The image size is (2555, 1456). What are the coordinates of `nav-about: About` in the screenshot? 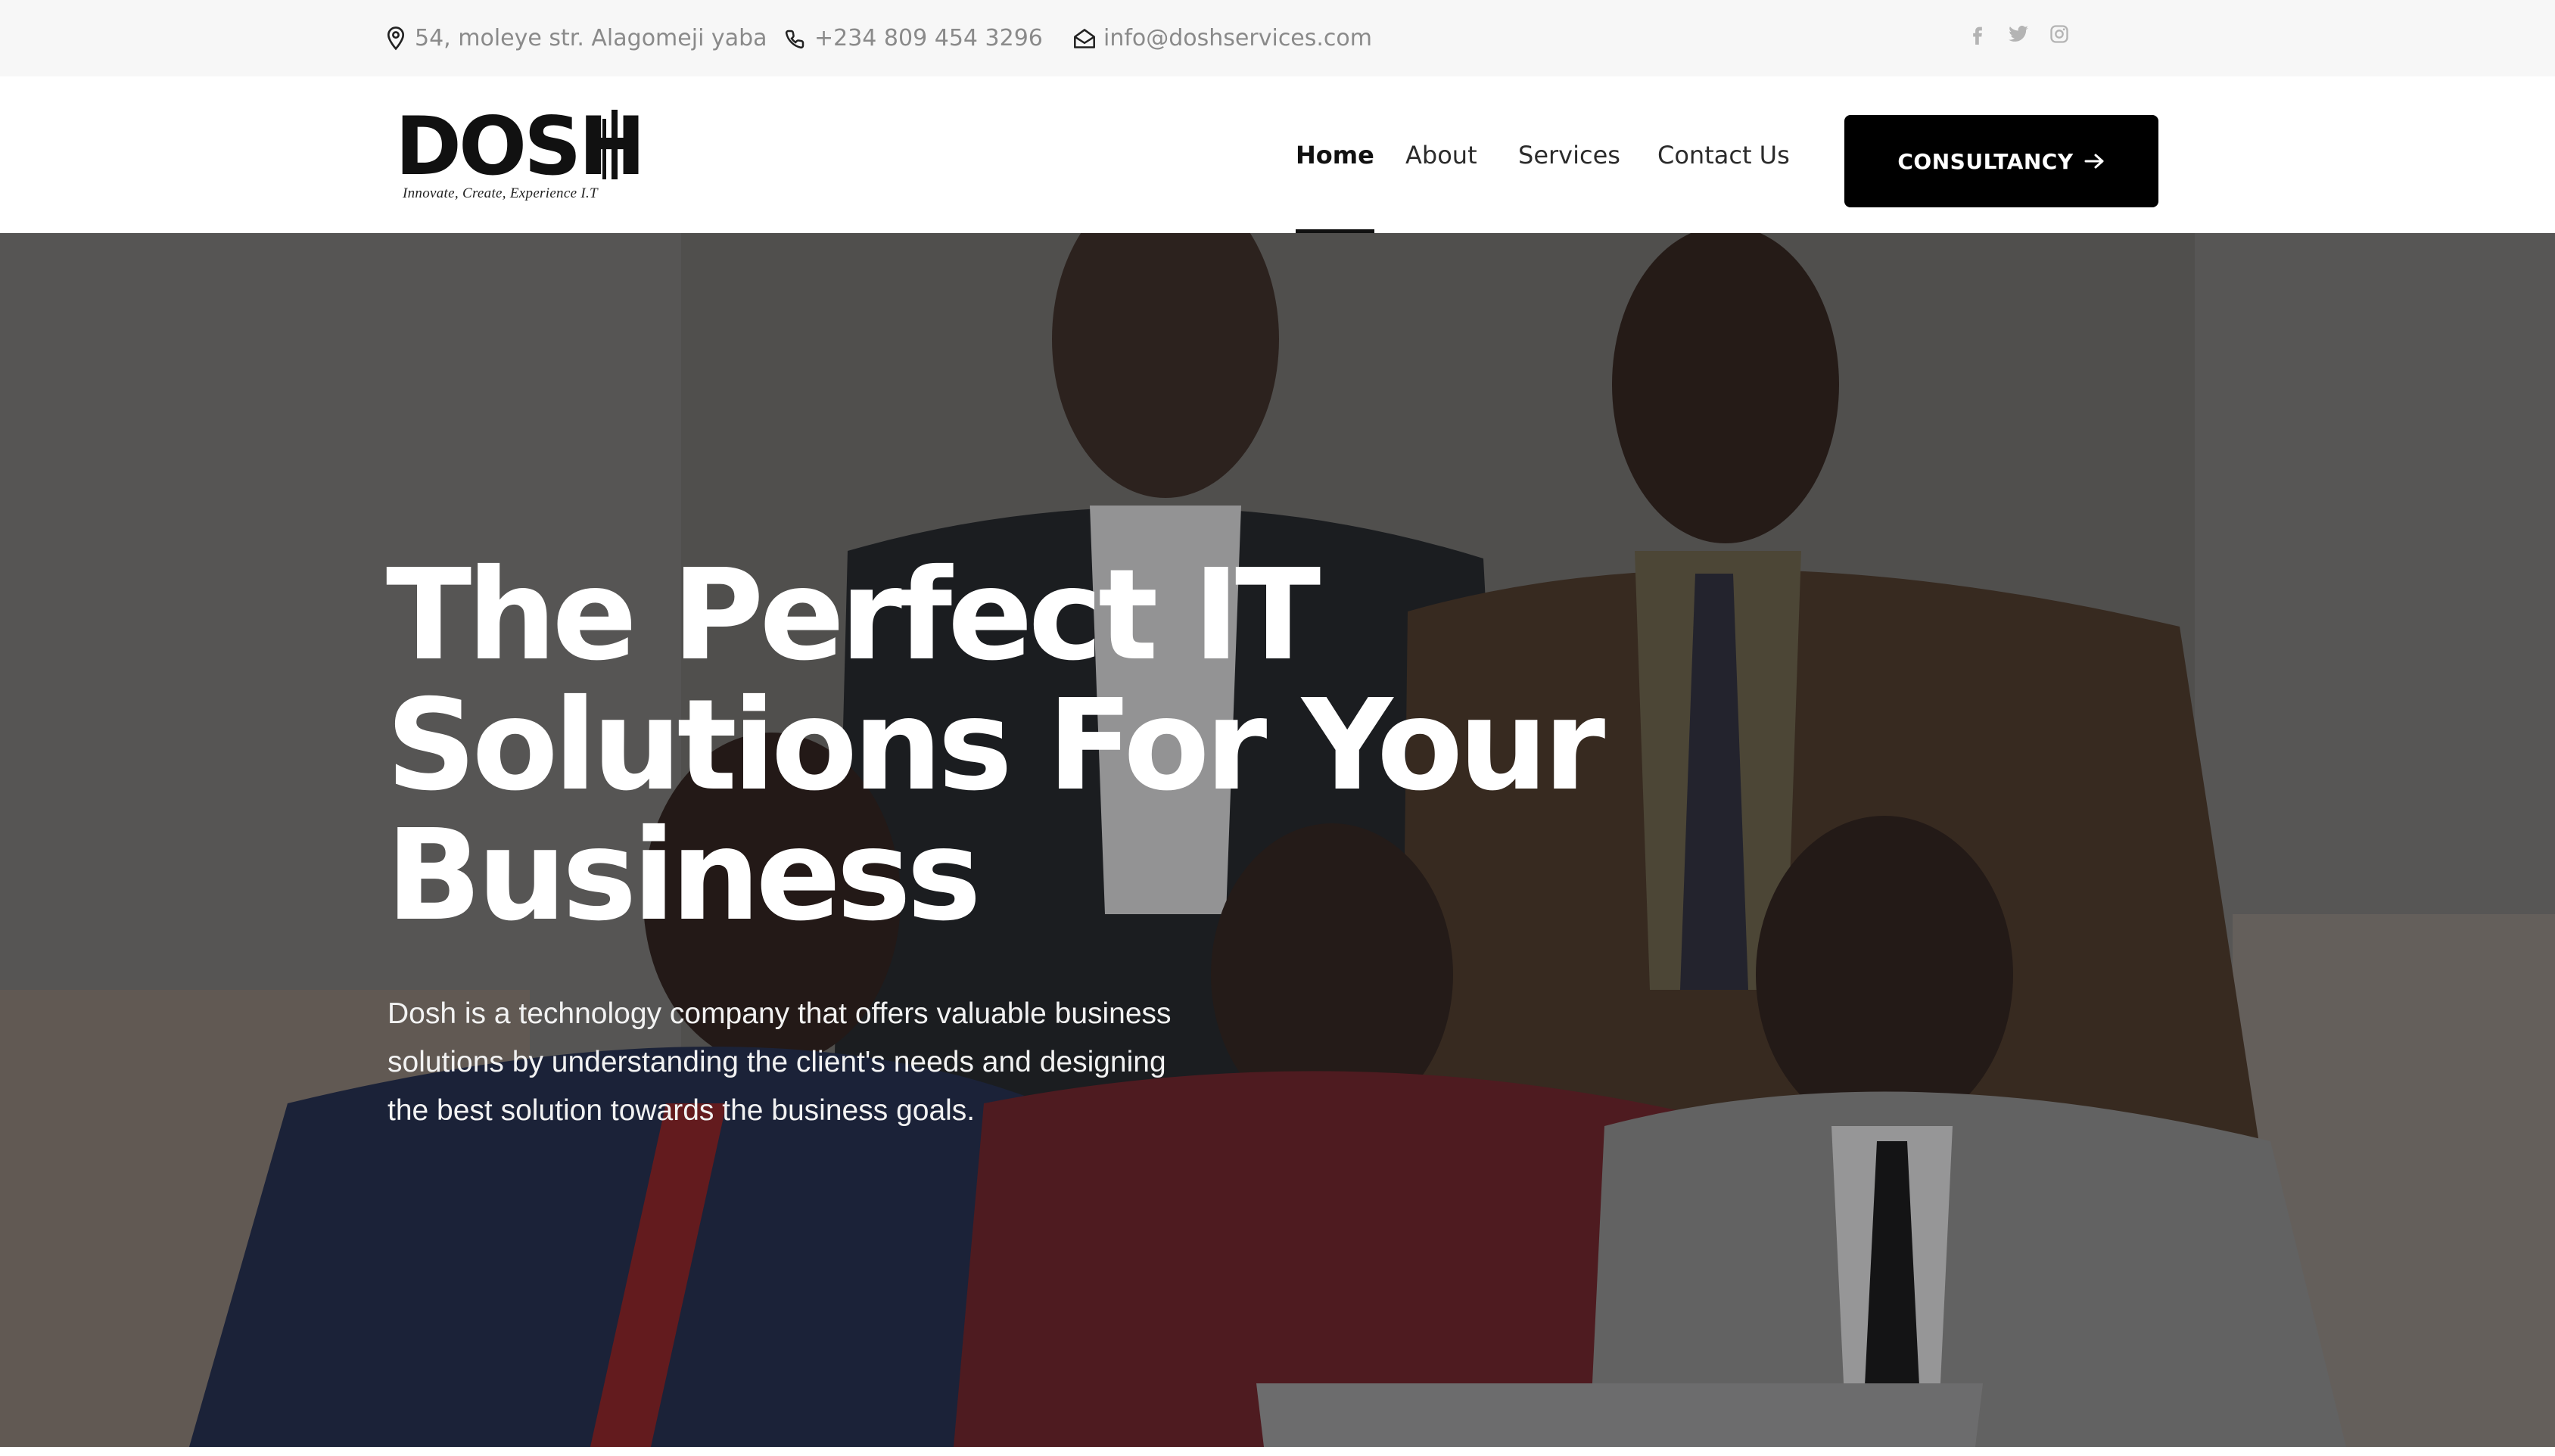 It's located at (1441, 154).